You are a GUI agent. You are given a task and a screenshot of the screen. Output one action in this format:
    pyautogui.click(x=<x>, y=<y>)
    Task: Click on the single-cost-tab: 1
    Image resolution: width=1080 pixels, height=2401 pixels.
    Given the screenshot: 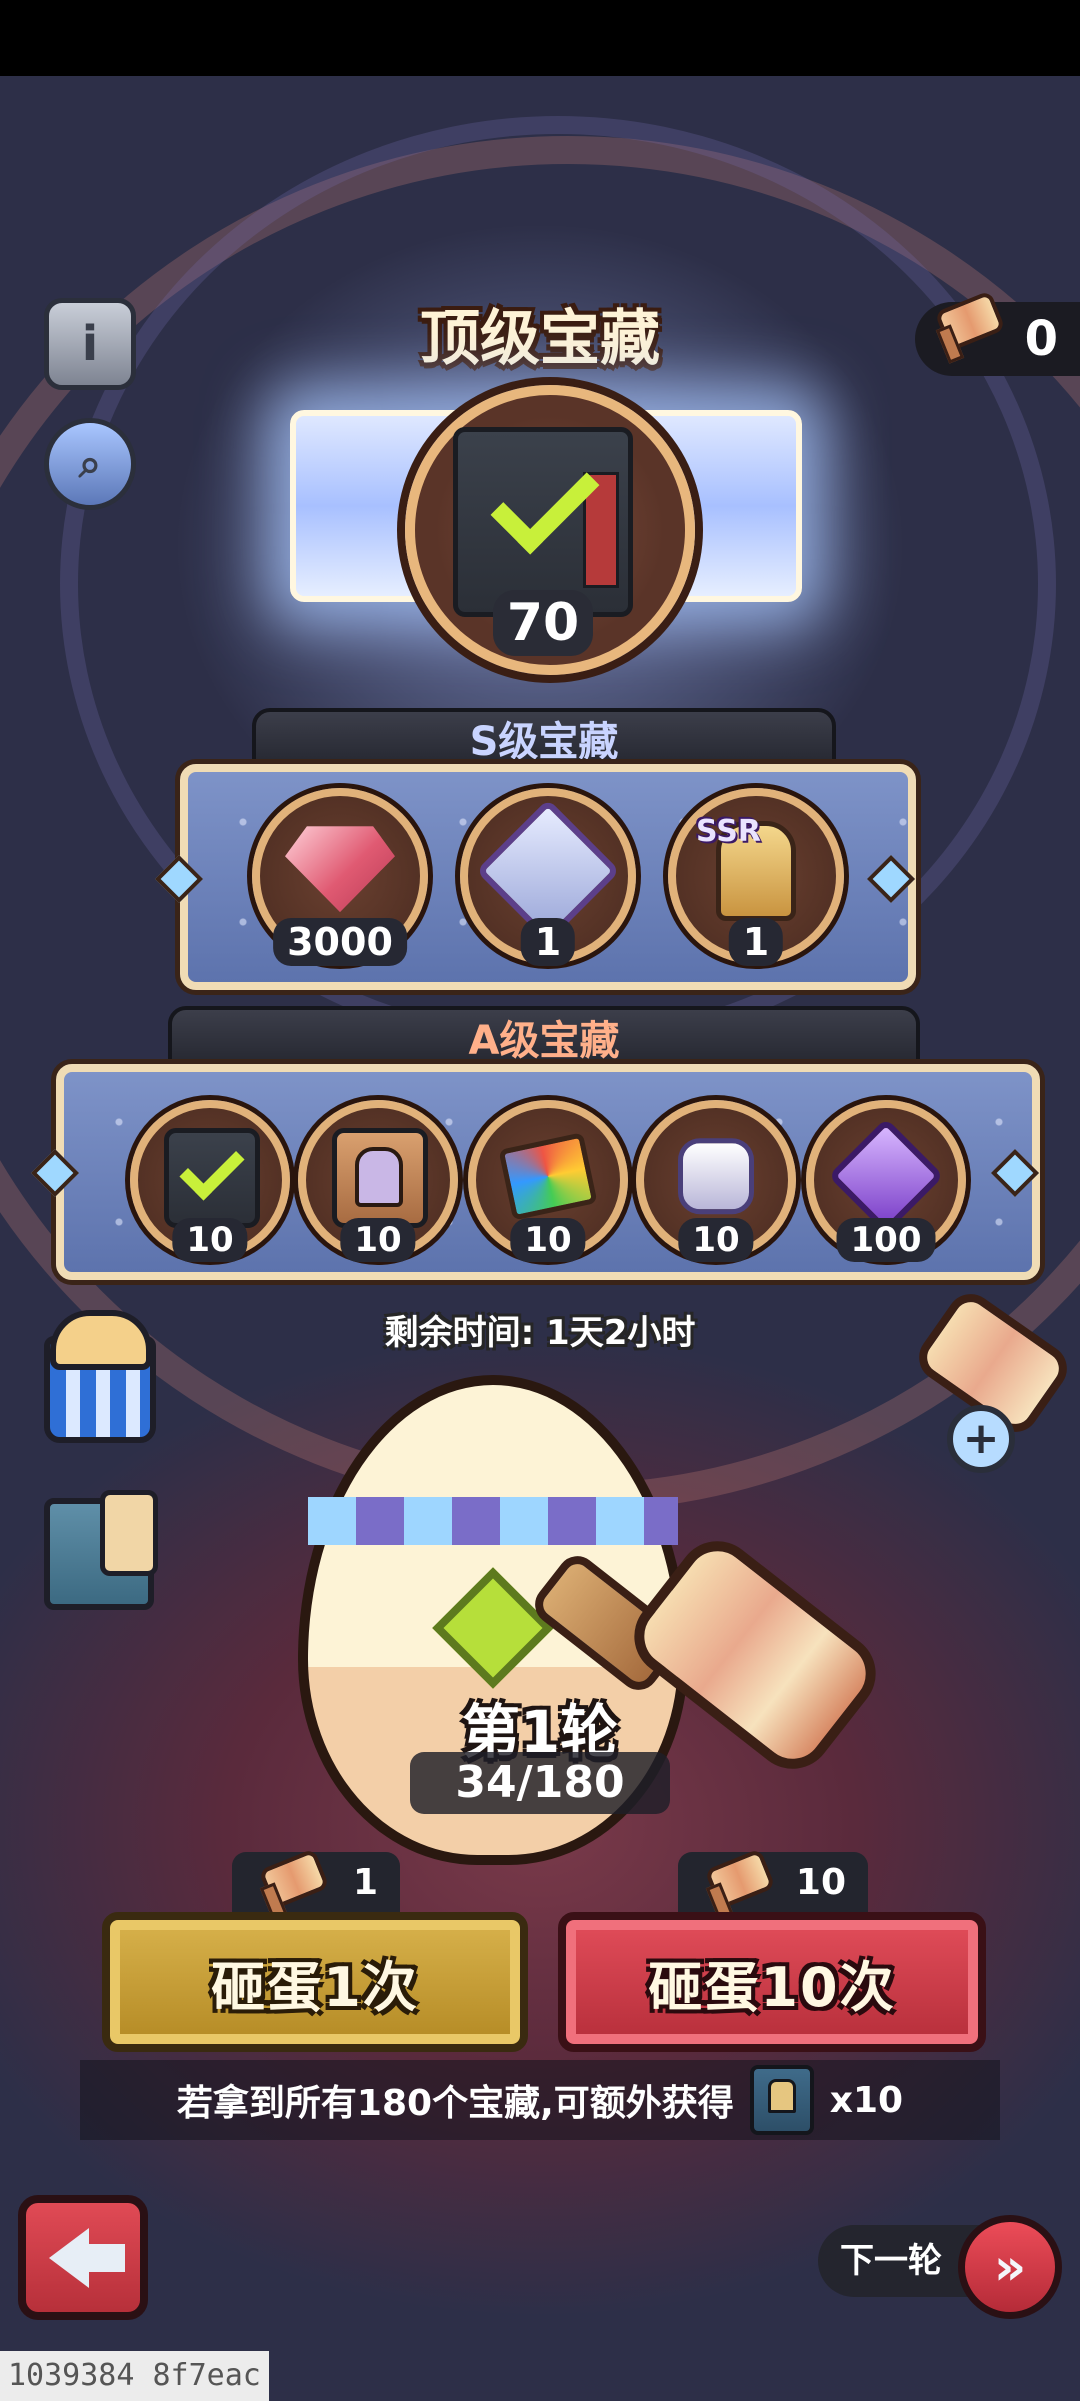 What is the action you would take?
    pyautogui.click(x=316, y=1885)
    